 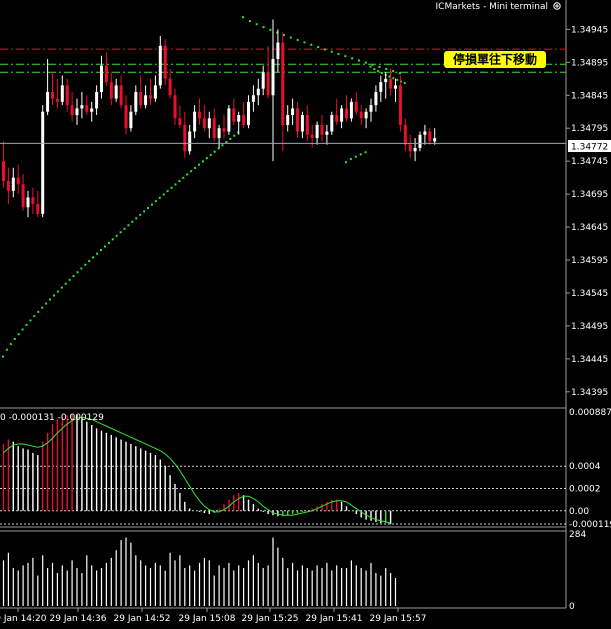 I want to click on price-label: 1.34495, so click(x=589, y=327).